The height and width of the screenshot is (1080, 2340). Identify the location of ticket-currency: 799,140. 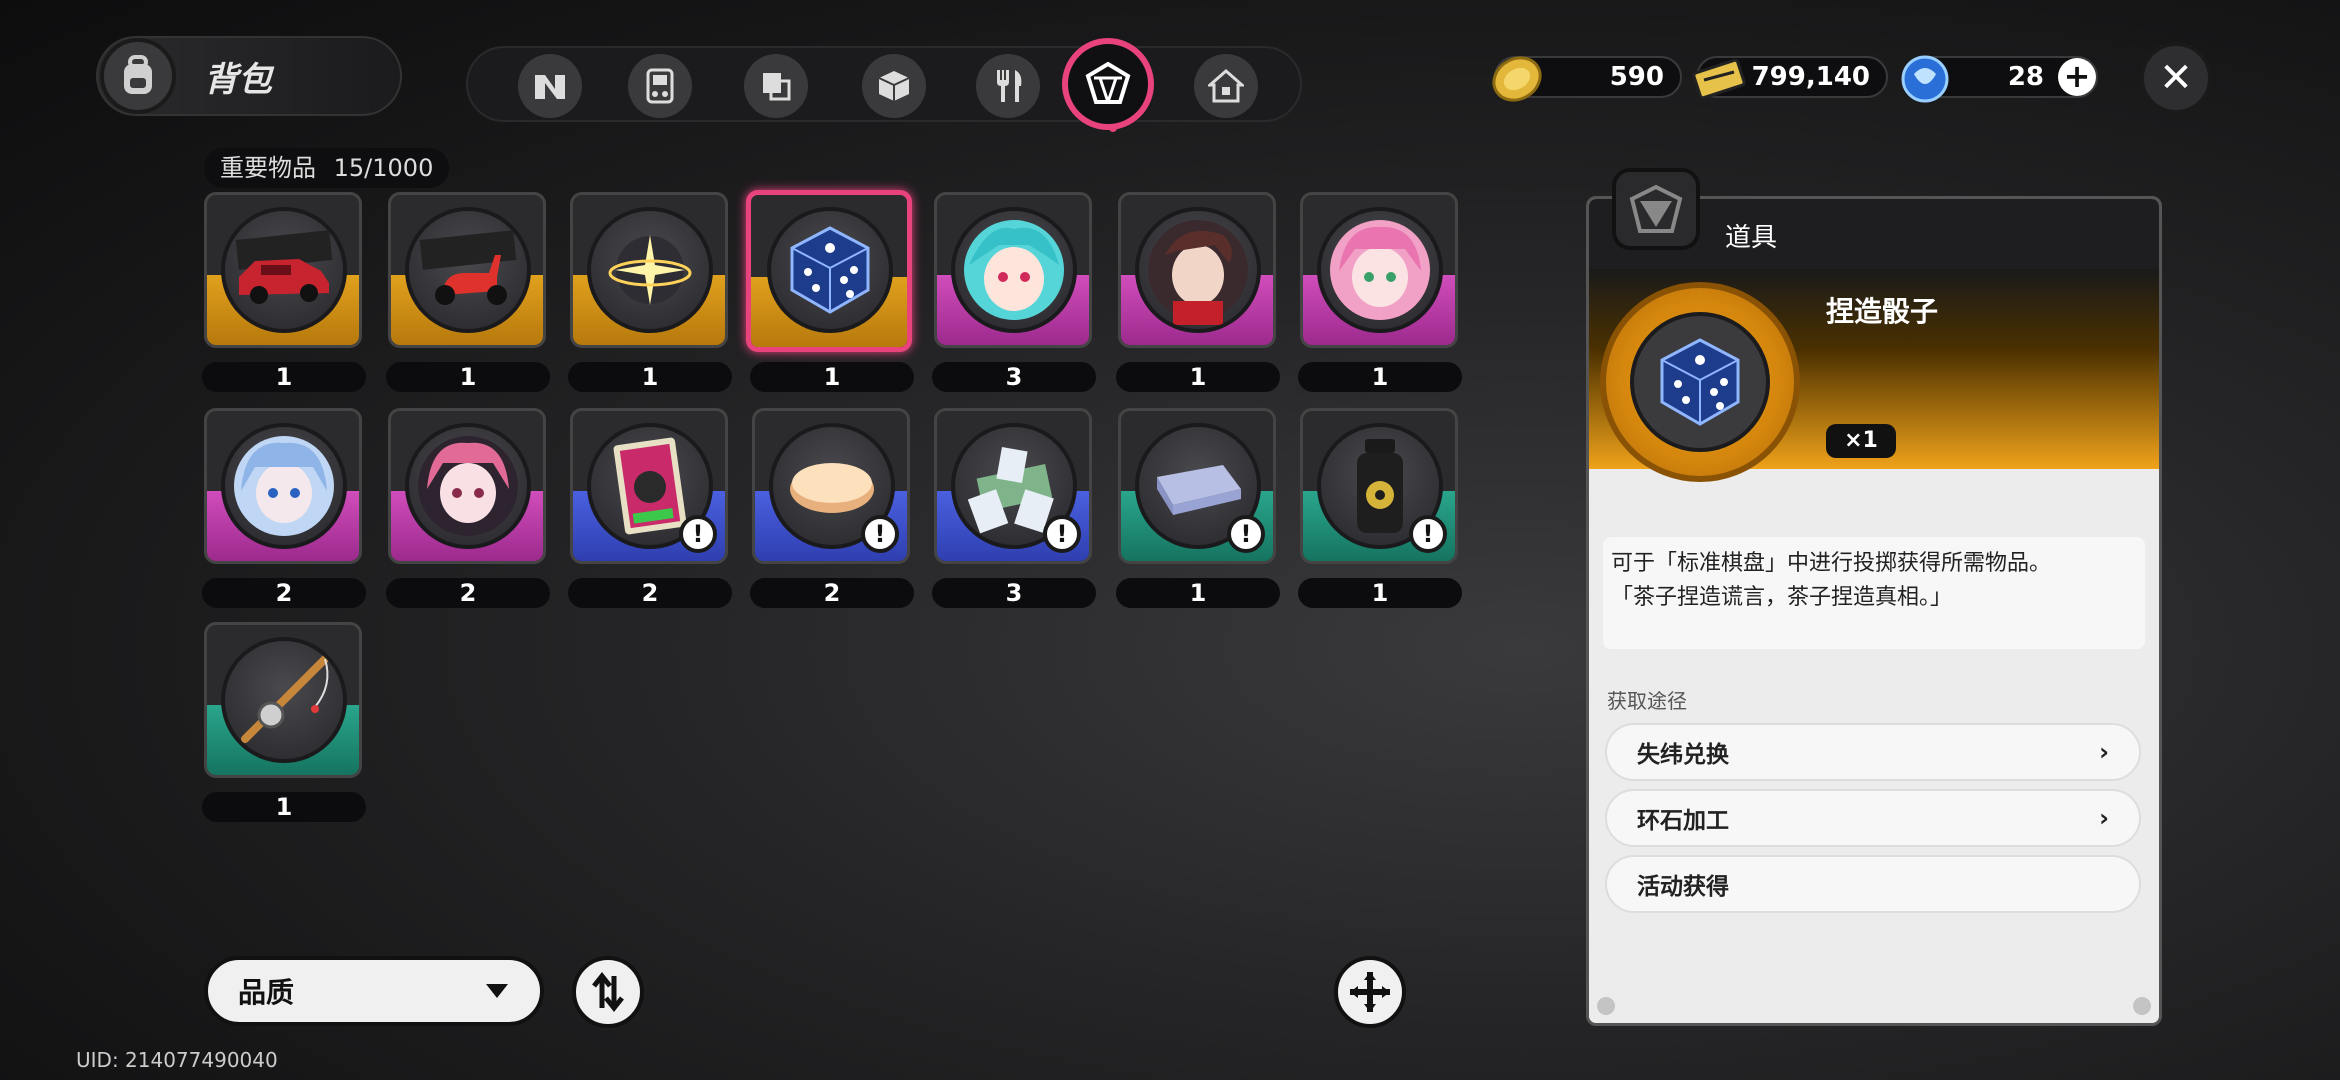
(1790, 78).